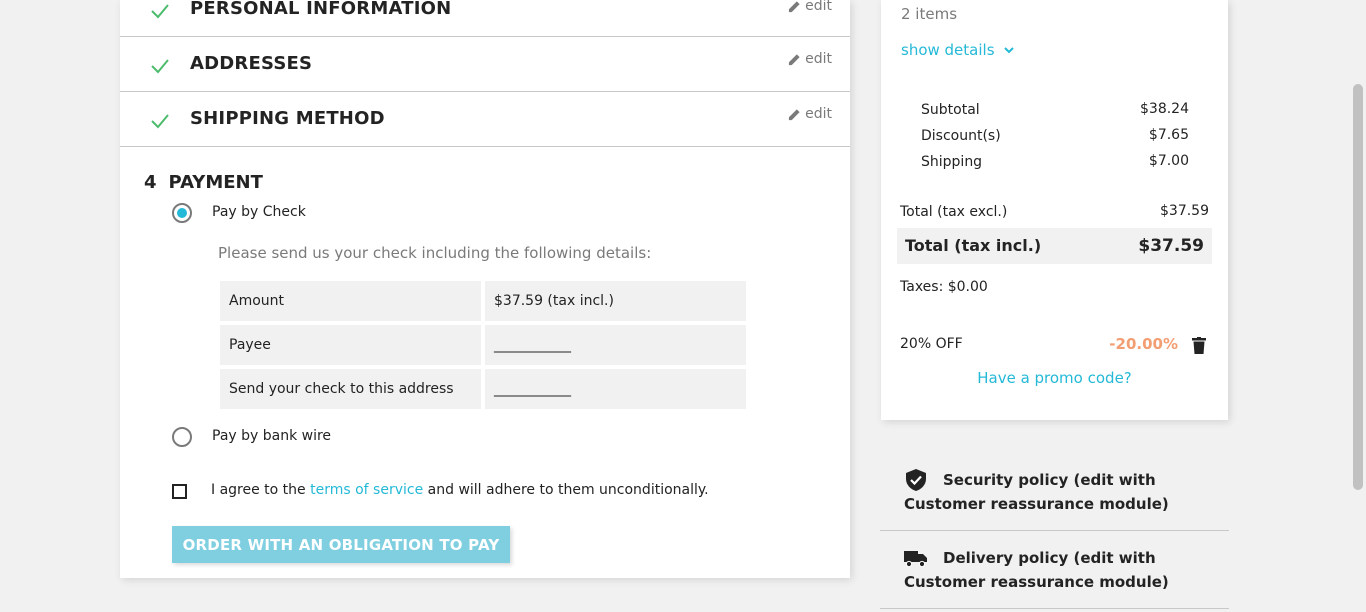 The image size is (1366, 612). What do you see at coordinates (1168, 161) in the screenshot?
I see `shipping-value: $7.00` at bounding box center [1168, 161].